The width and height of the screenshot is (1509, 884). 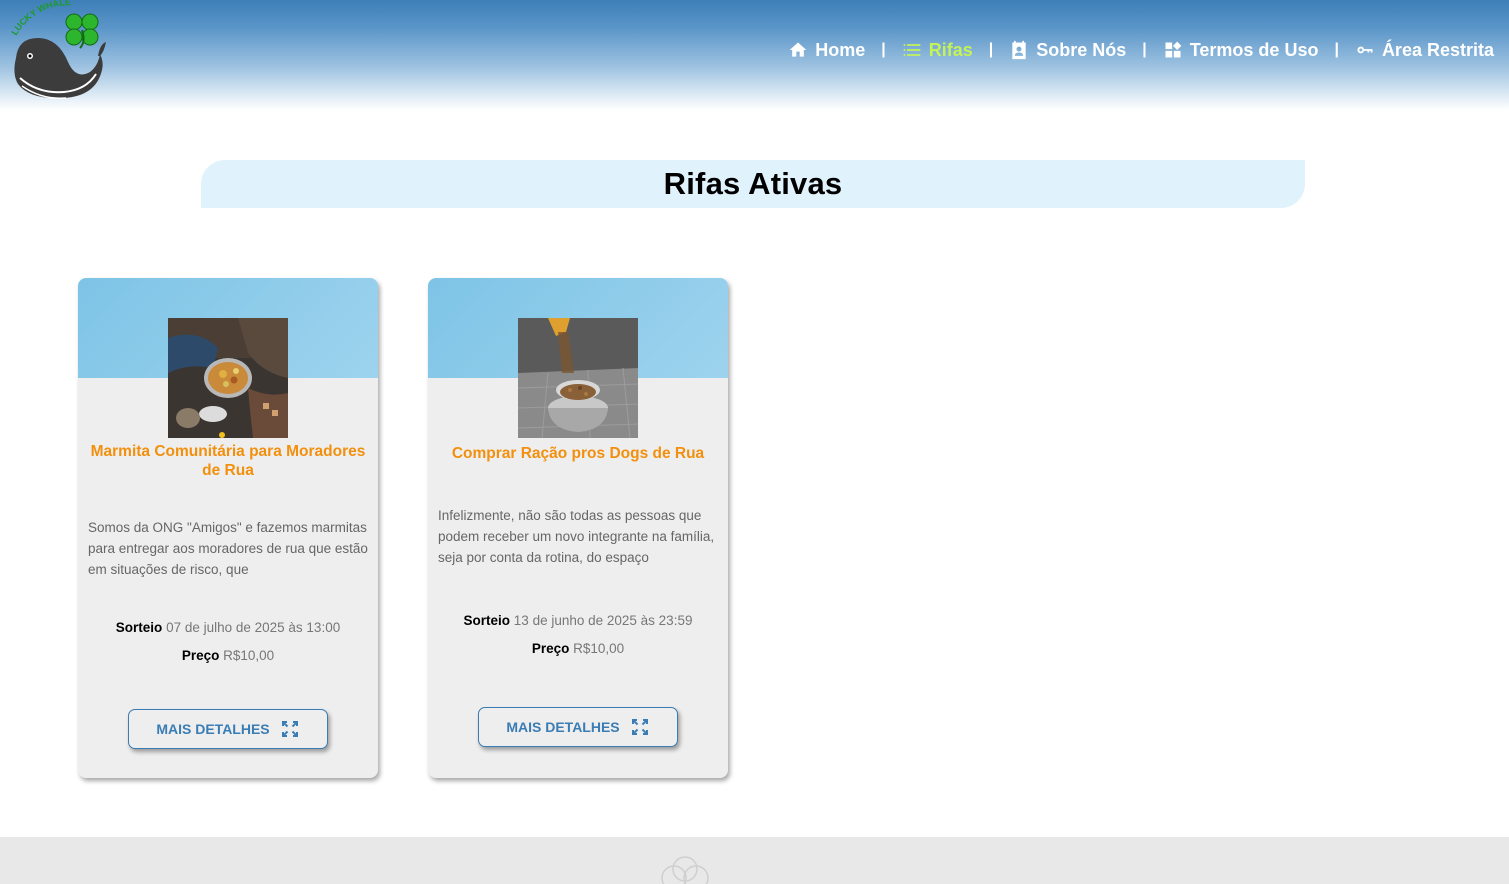 What do you see at coordinates (754, 860) in the screenshot?
I see `site-footer` at bounding box center [754, 860].